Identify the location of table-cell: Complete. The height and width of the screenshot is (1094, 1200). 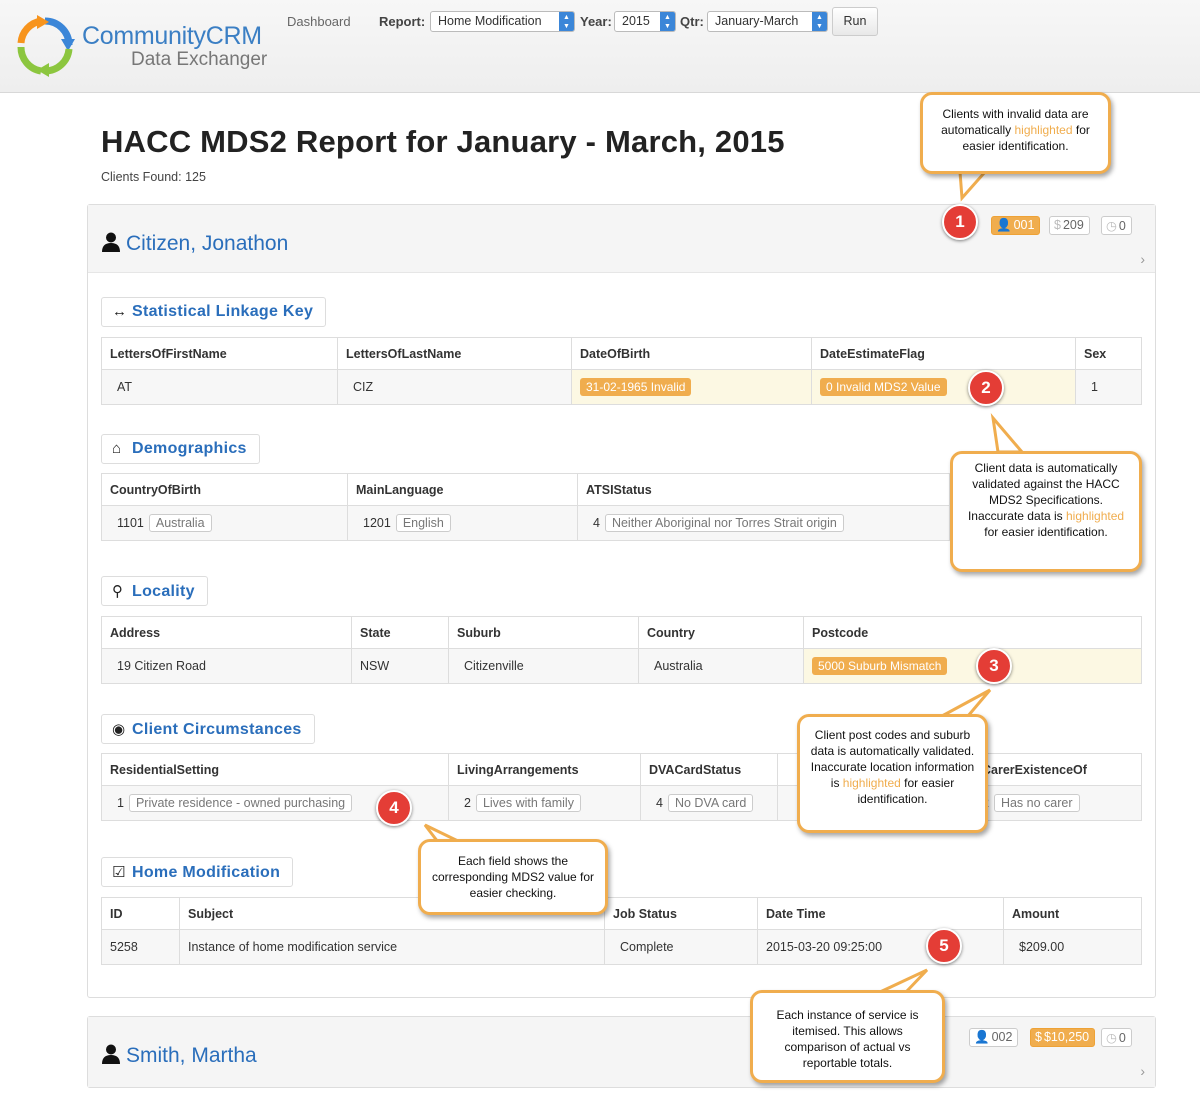
(681, 947).